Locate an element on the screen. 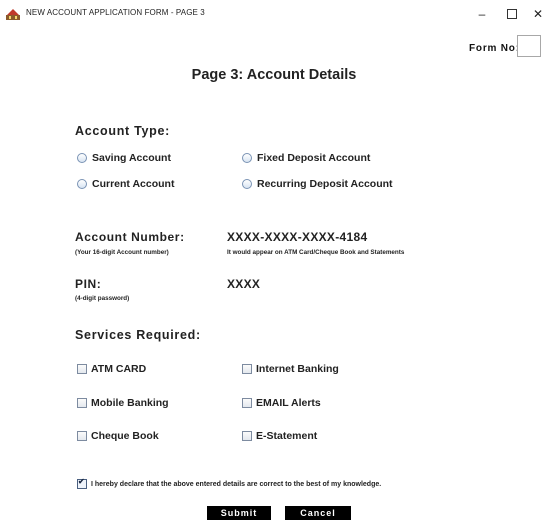 The width and height of the screenshot is (548, 520). cancel-button: Cancel is located at coordinates (318, 513).